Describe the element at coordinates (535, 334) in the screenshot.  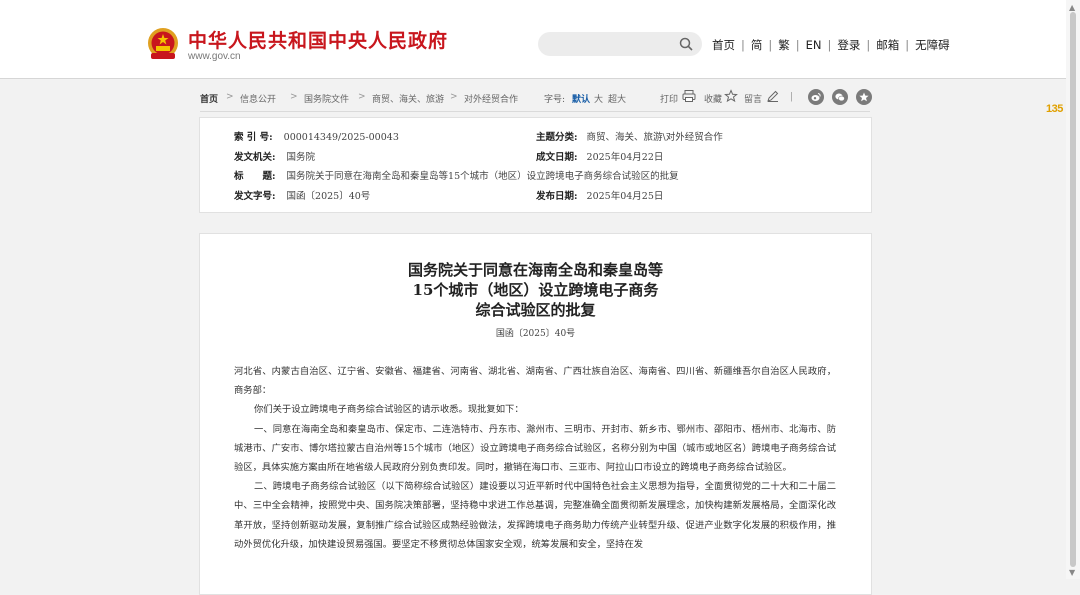
I see `document-number: 国函〔2025〕40号` at that location.